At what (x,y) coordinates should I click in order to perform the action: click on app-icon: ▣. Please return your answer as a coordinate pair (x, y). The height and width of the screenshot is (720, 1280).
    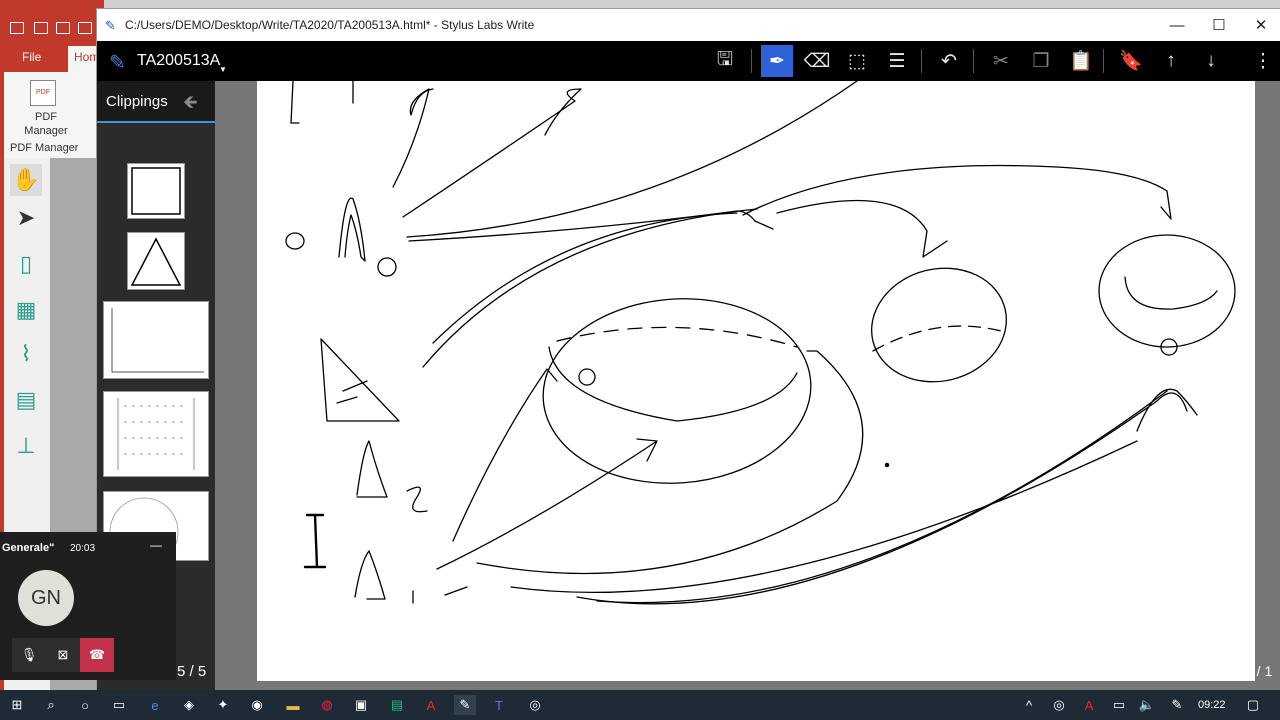
    Looking at the image, I should click on (361, 705).